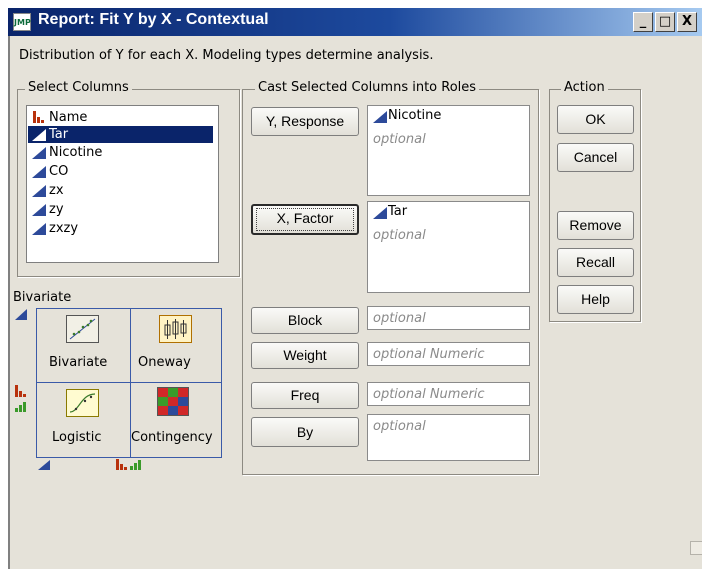 The height and width of the screenshot is (569, 702). I want to click on weight-box: optional Numeric, so click(448, 354).